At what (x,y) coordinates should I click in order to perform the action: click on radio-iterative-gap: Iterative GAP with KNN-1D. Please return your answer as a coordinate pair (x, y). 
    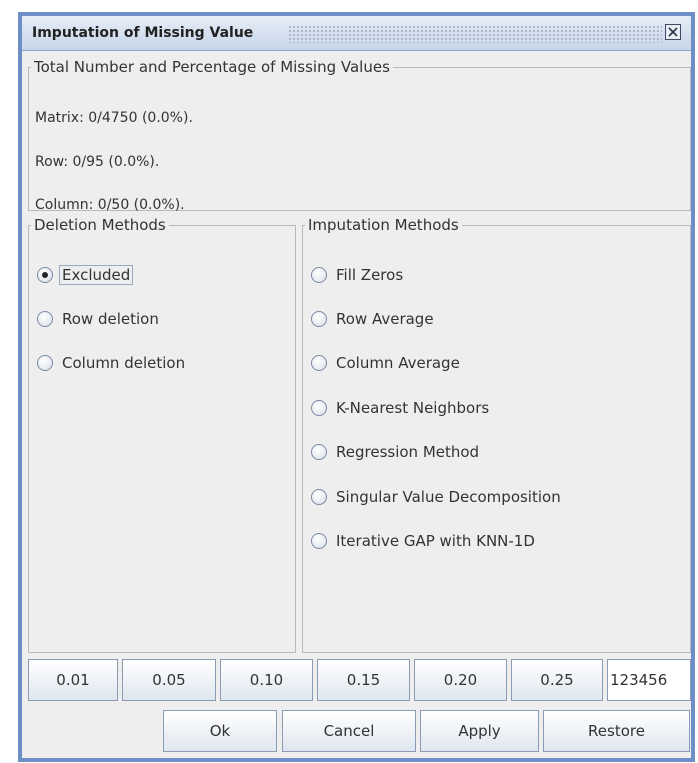
    Looking at the image, I should click on (423, 541).